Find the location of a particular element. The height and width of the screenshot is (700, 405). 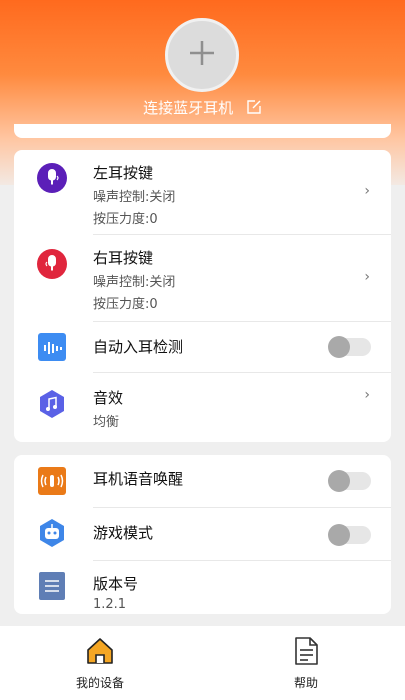

connect-device-button is located at coordinates (202, 55).